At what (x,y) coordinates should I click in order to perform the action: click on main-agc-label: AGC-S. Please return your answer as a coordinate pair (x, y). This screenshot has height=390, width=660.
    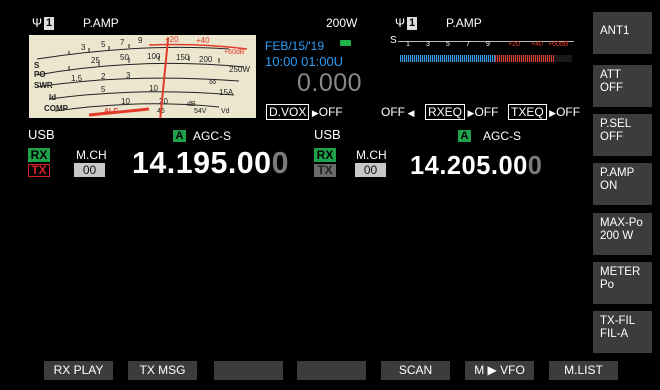
    Looking at the image, I should click on (212, 136).